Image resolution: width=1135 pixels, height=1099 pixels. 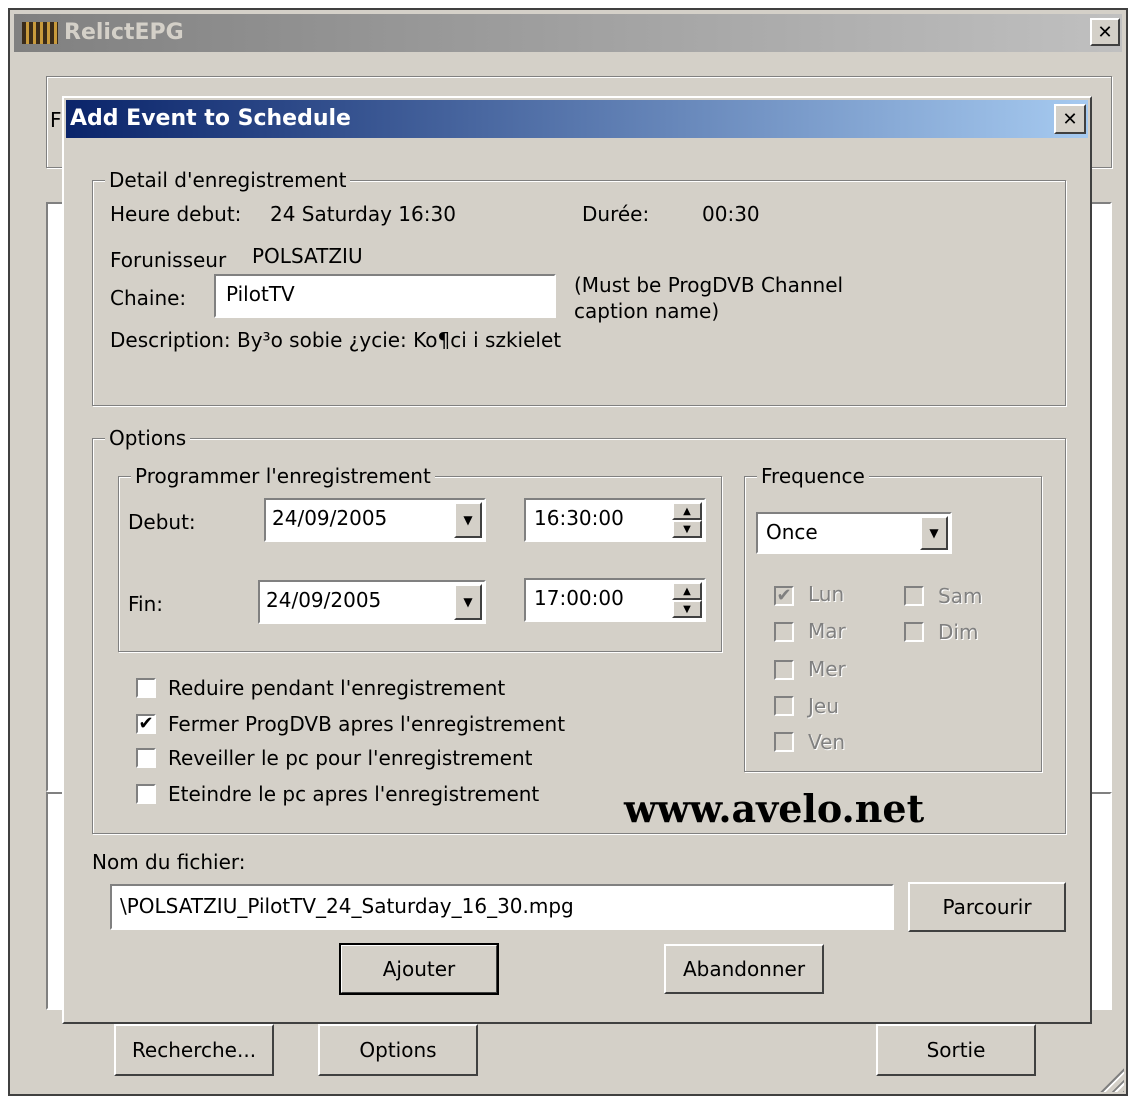 What do you see at coordinates (731, 214) in the screenshot?
I see `duree-value: 00:30` at bounding box center [731, 214].